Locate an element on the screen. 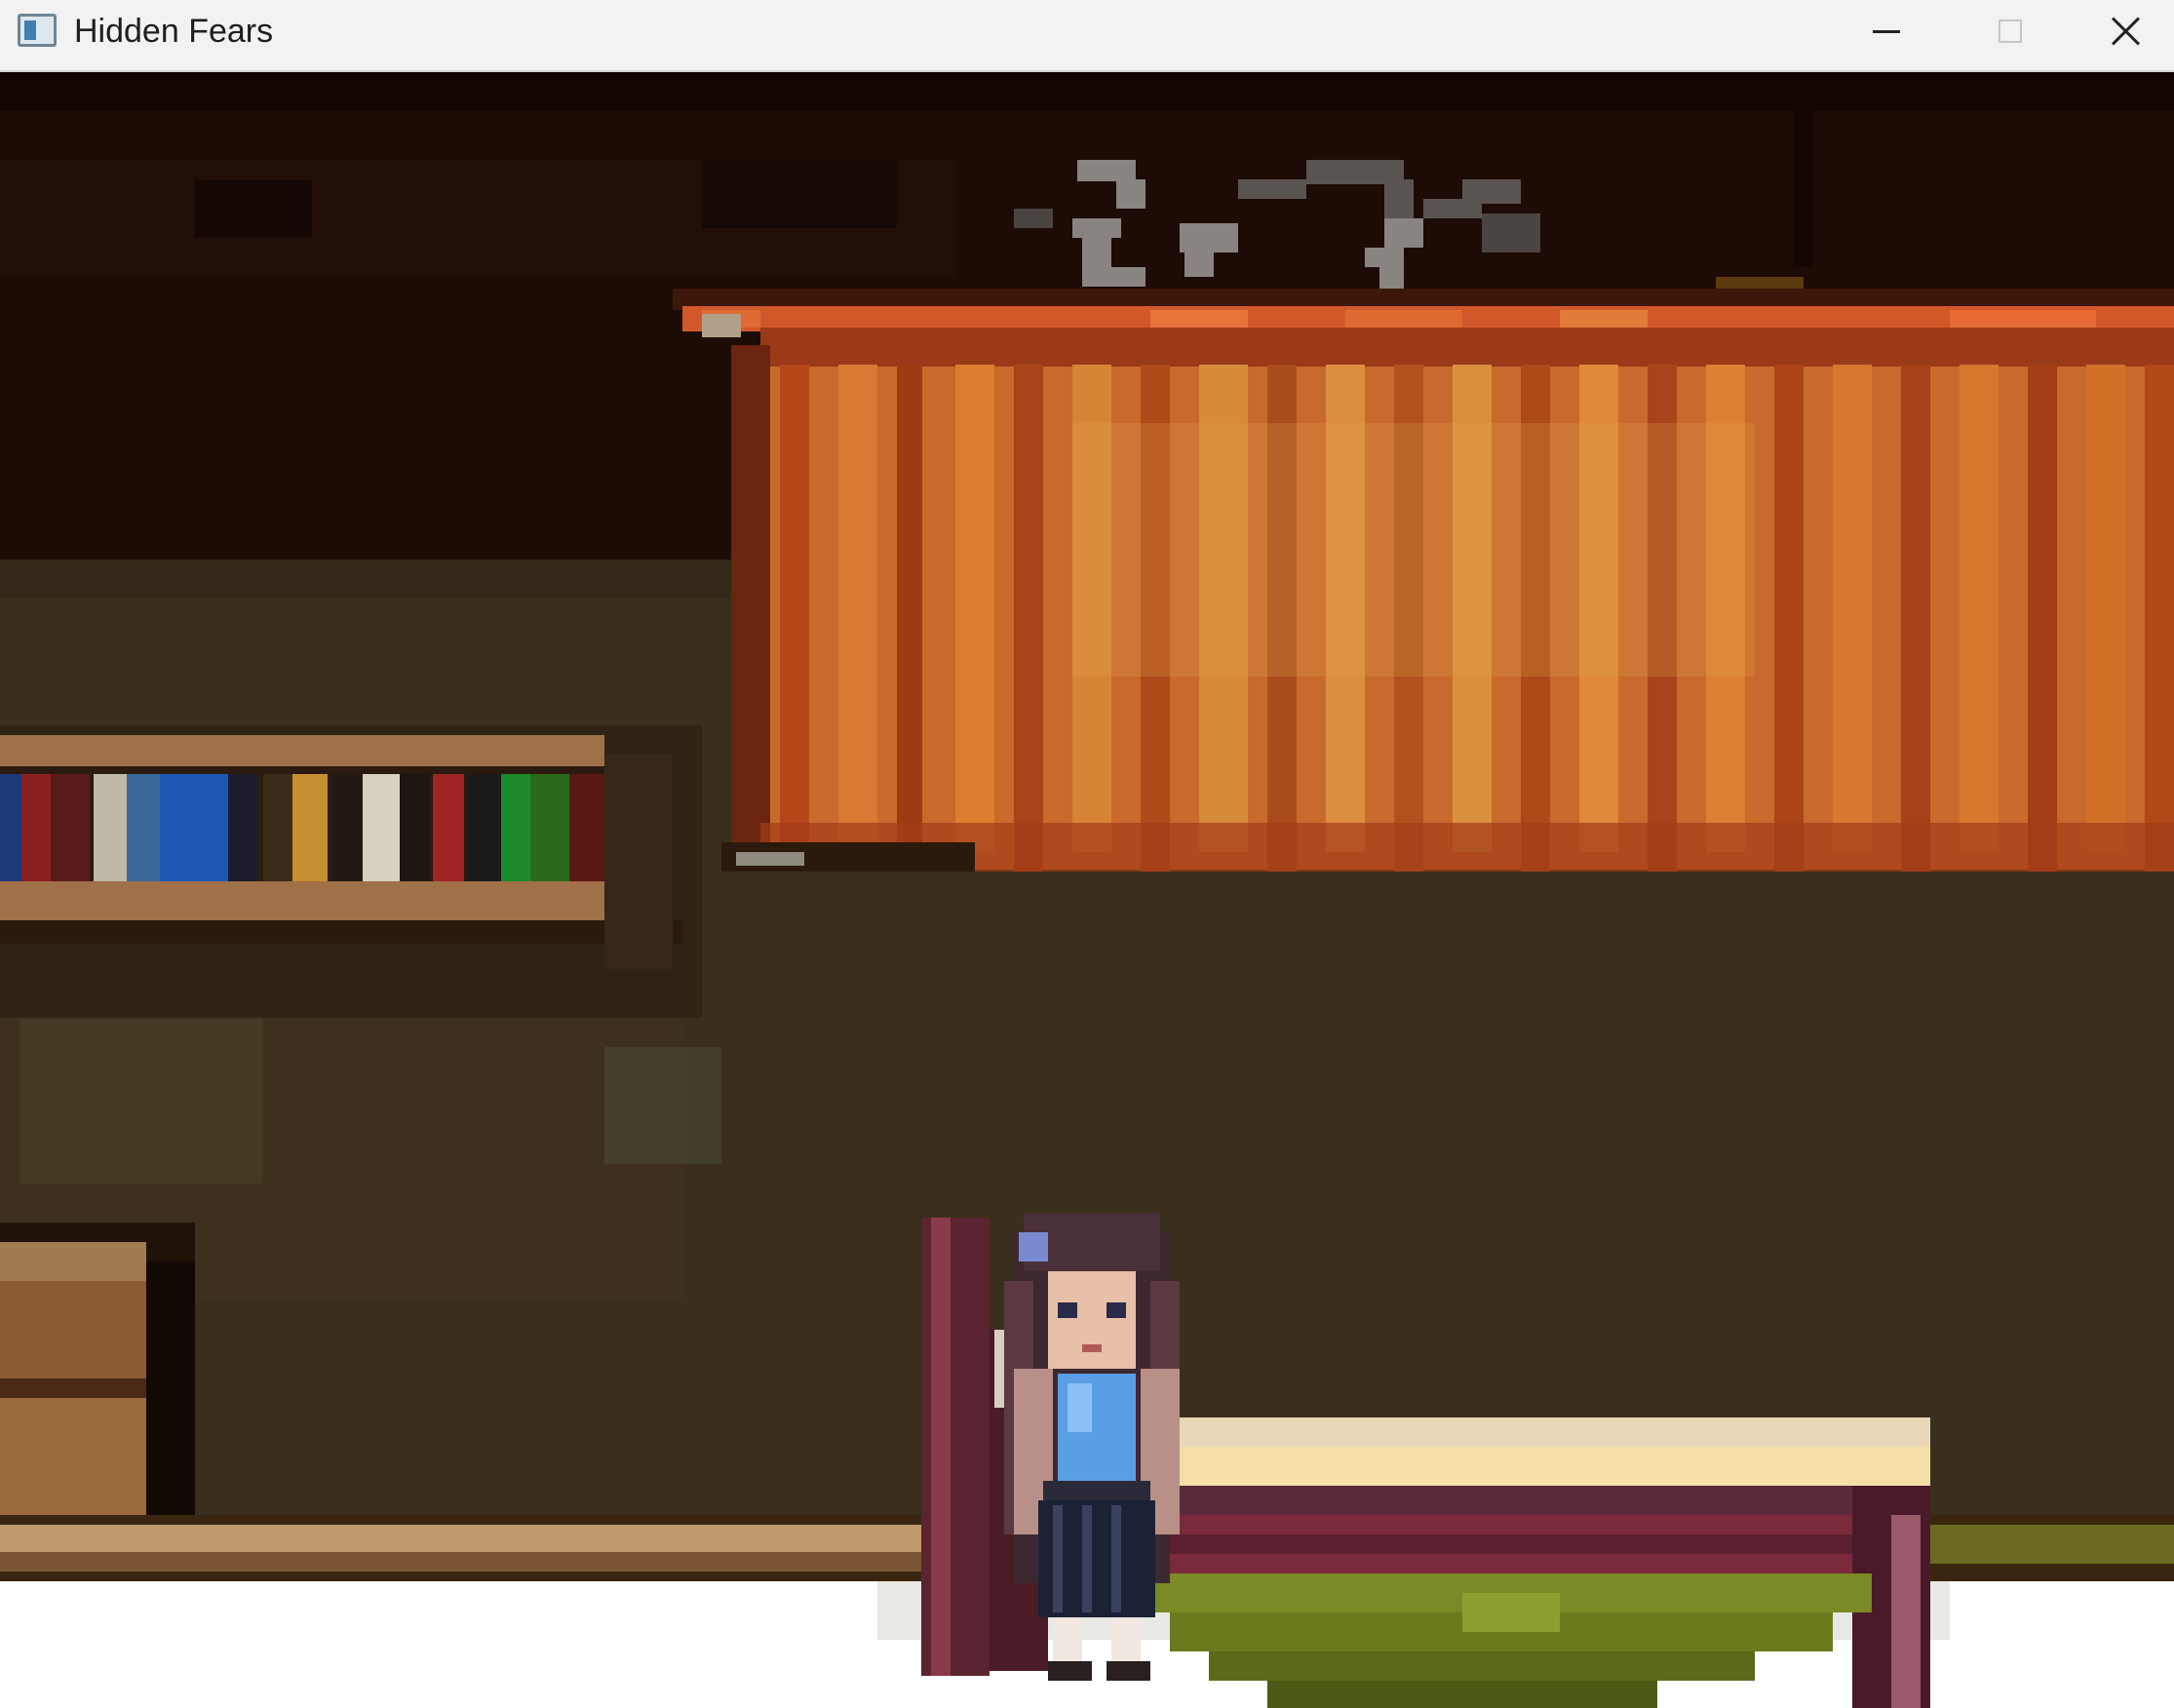 The width and height of the screenshot is (2174, 1708). maximize-button is located at coordinates (2011, 31).